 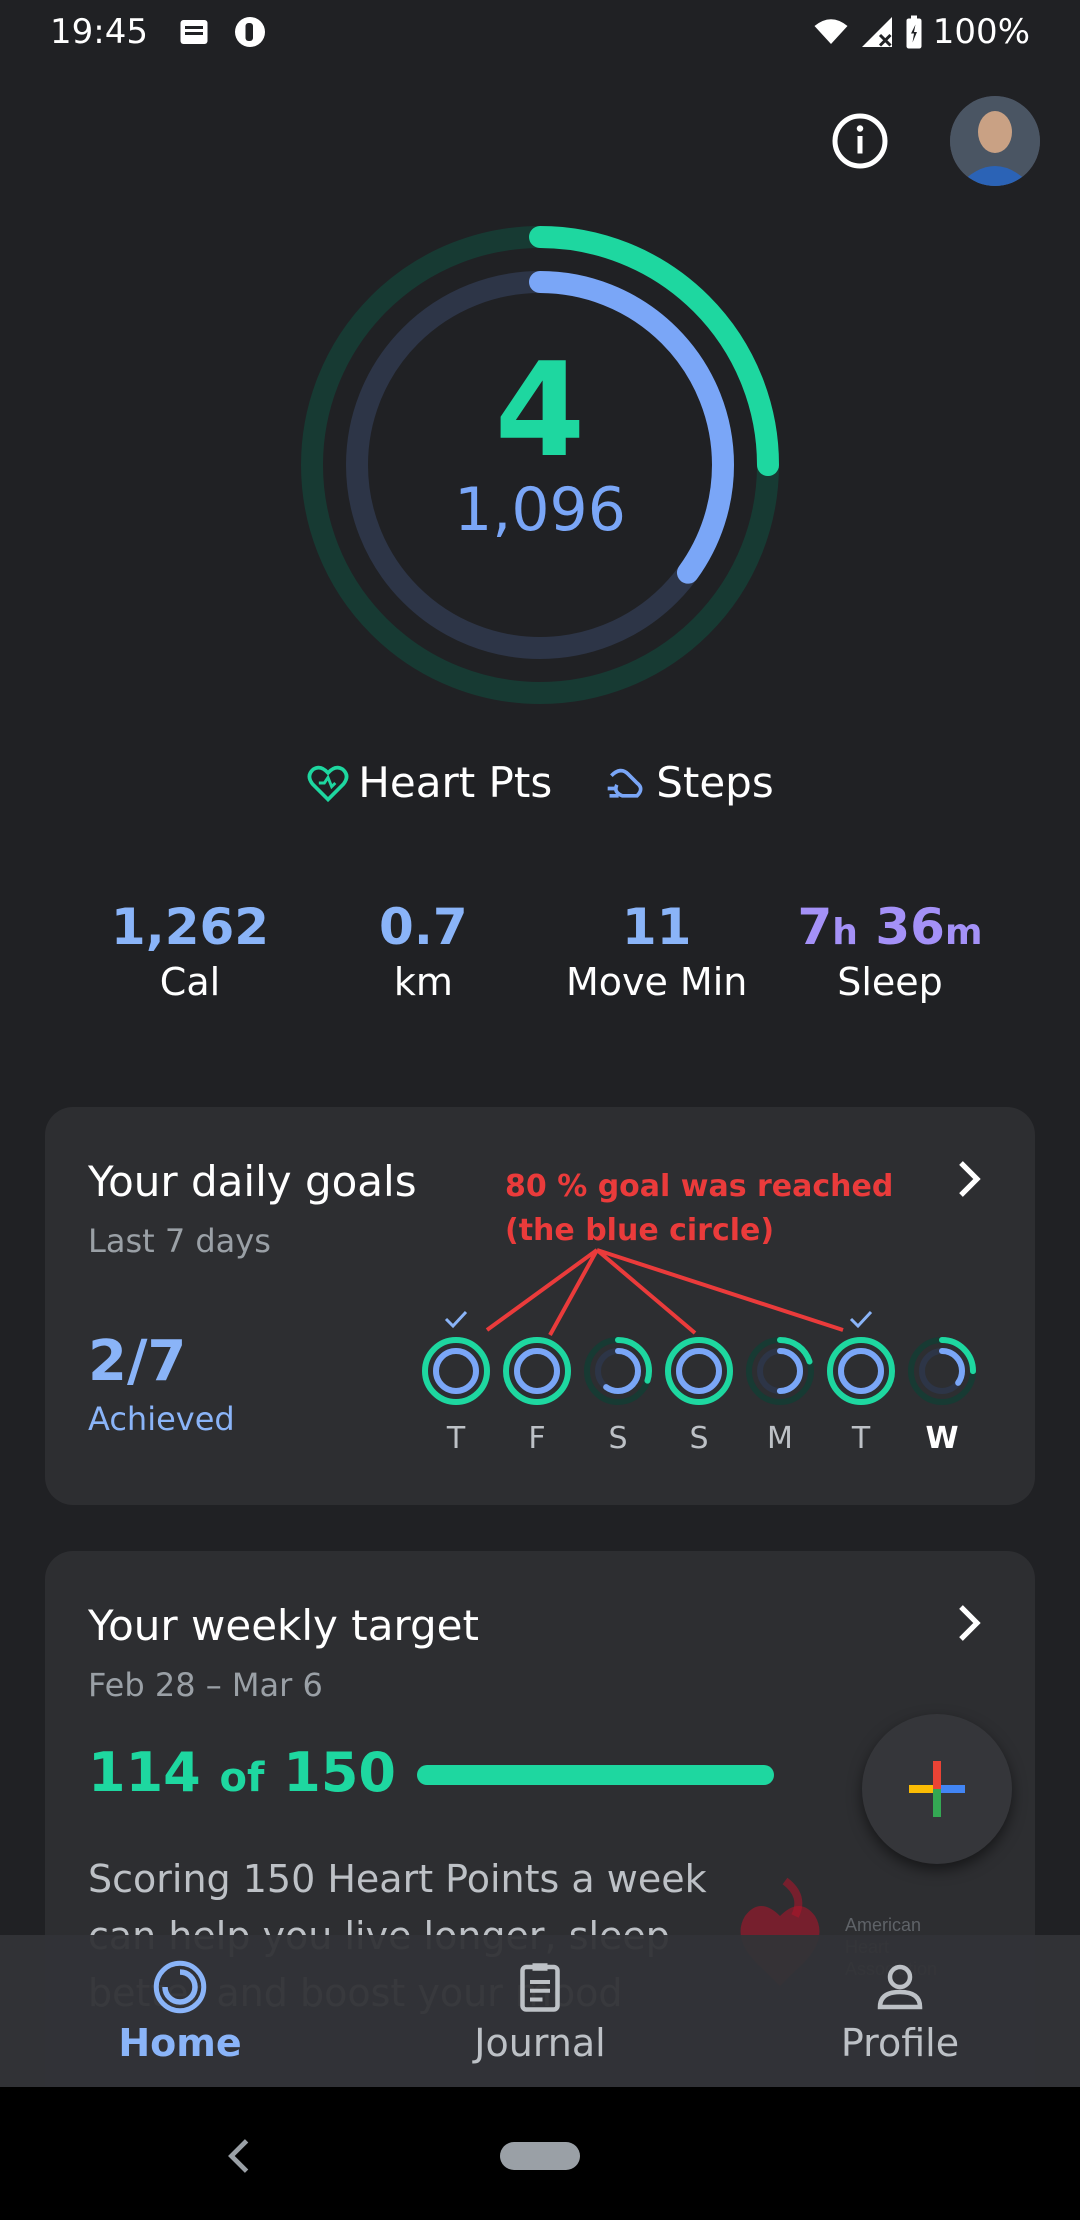 I want to click on journal-icon, so click(x=540, y=1987).